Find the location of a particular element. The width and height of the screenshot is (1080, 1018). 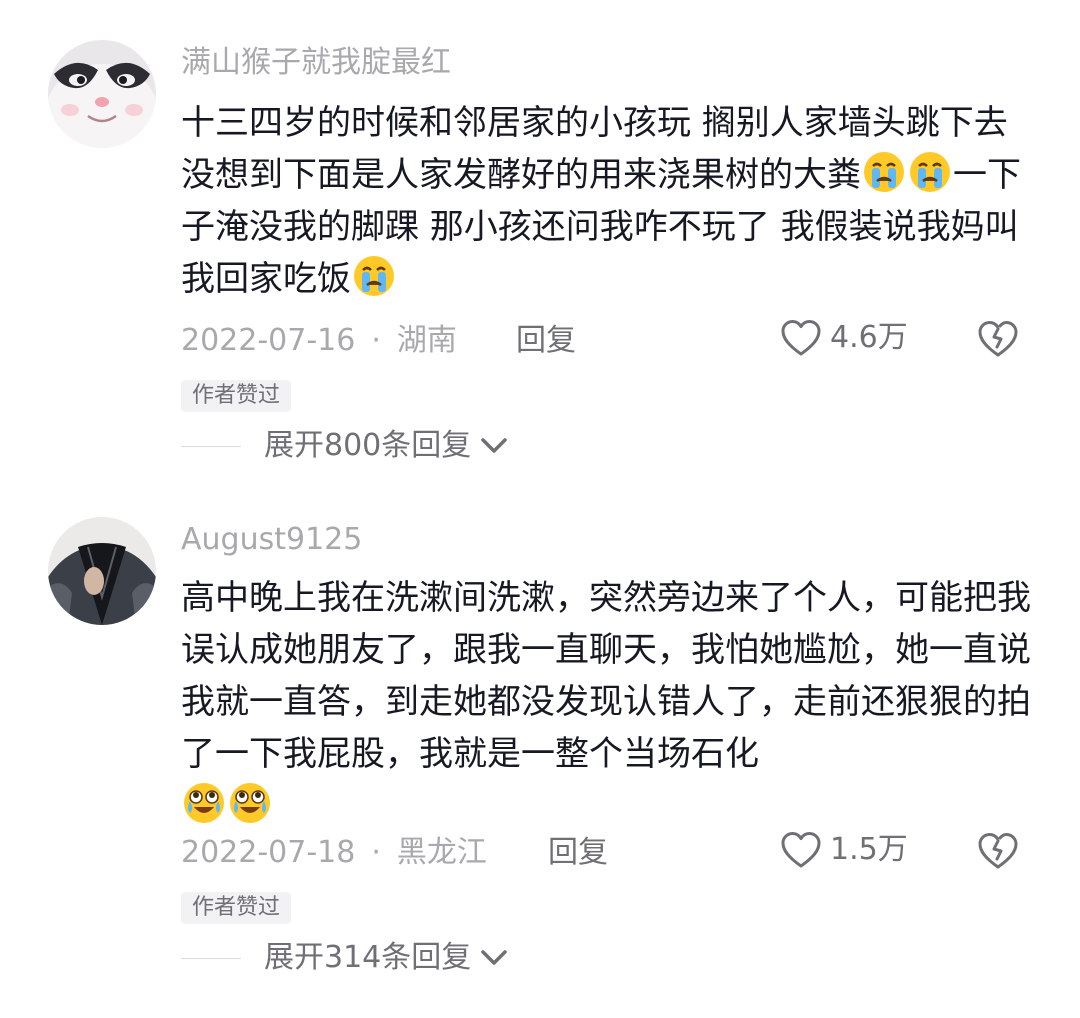

like-count: 1.5万 is located at coordinates (869, 849).